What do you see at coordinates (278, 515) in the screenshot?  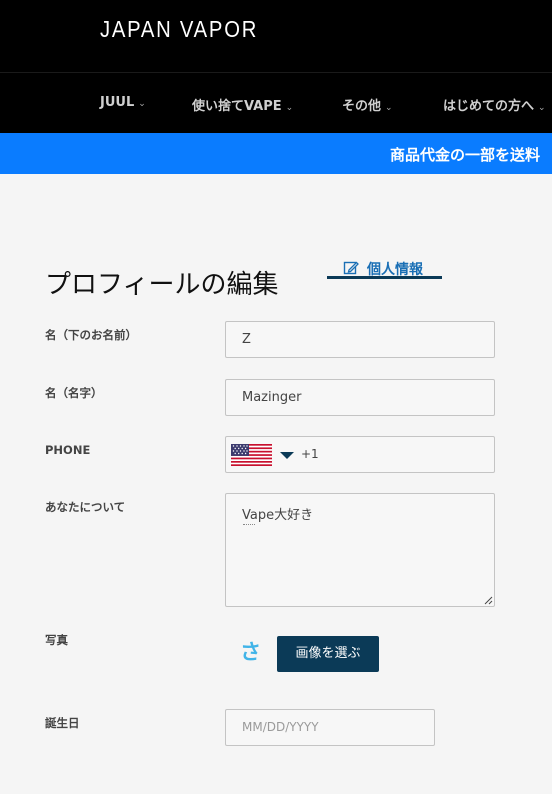 I see `about-text: Vape大好き` at bounding box center [278, 515].